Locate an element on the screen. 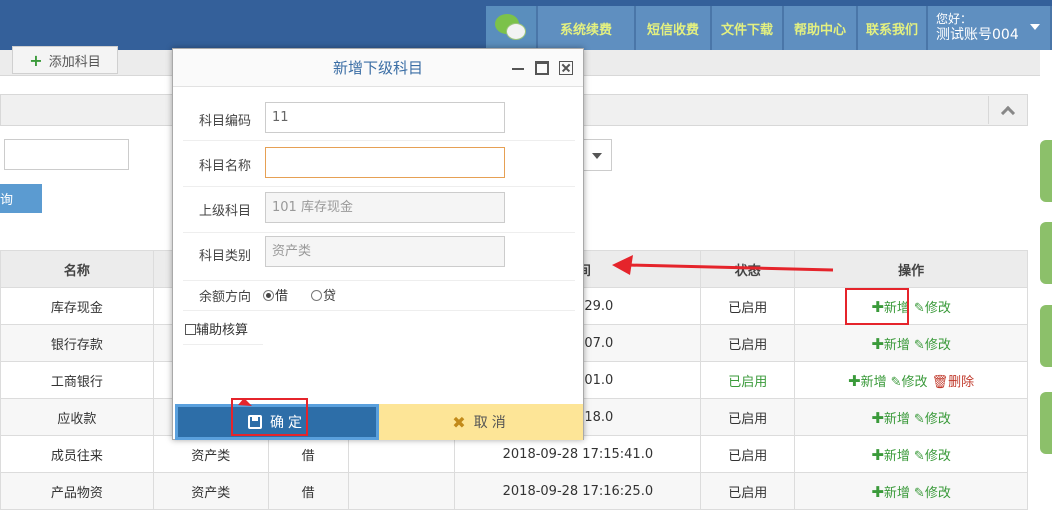 This screenshot has height=511, width=1052. annotation-arrow-line is located at coordinates (730, 267).